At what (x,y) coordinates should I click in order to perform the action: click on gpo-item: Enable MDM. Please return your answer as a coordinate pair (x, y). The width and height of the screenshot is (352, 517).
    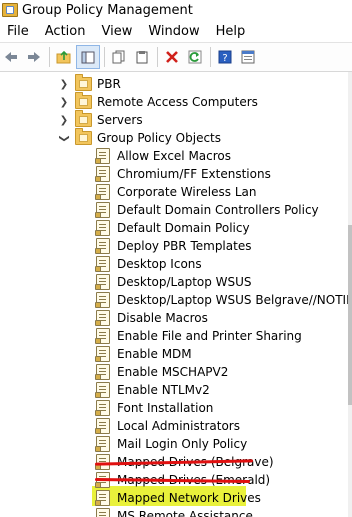
    Looking at the image, I should click on (143, 354).